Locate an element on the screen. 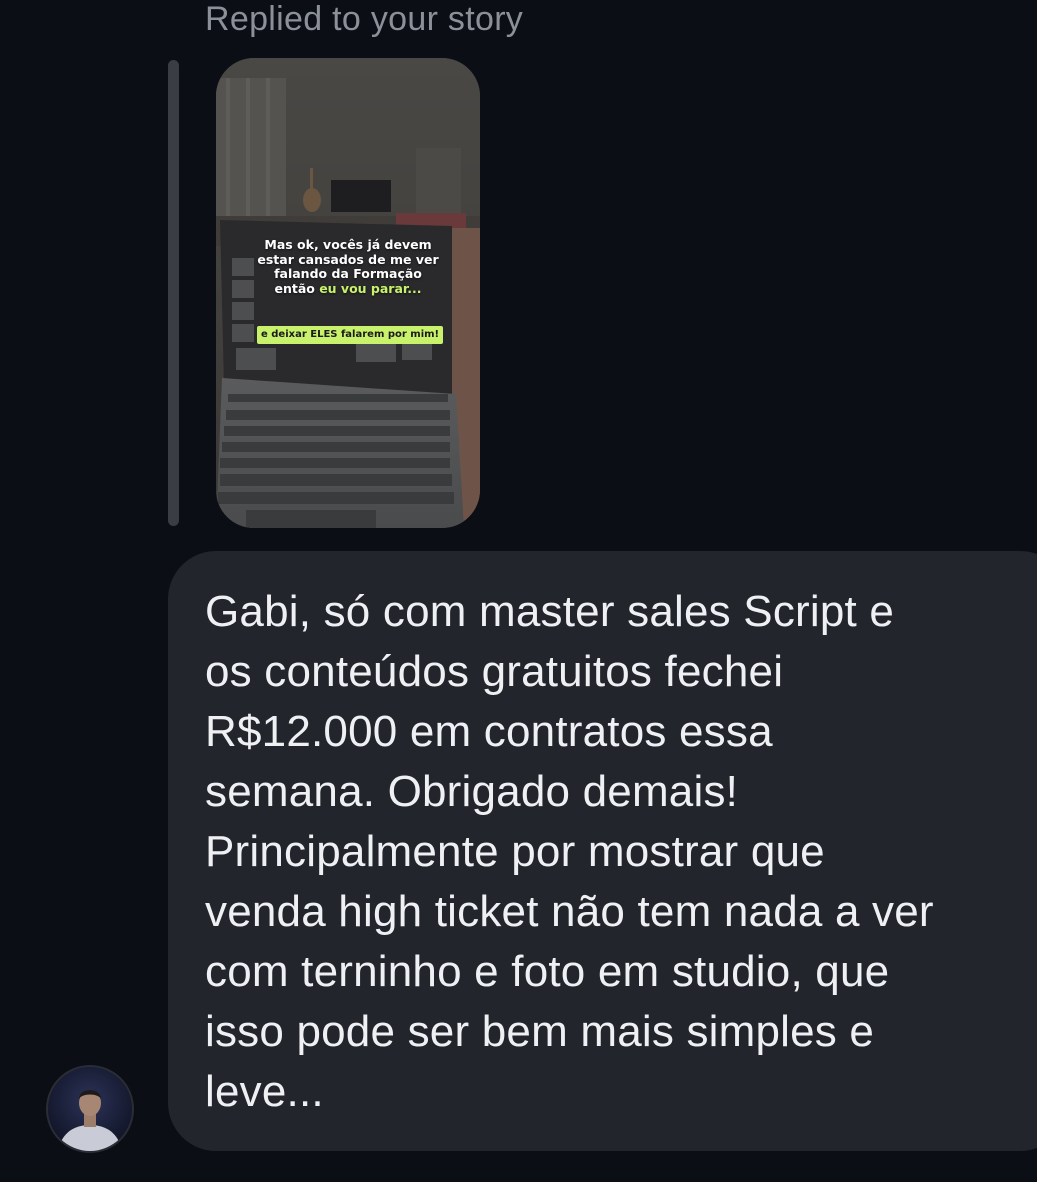 This screenshot has height=1182, width=1037. story-overlay-line: Mas ok, vocês já devem is located at coordinates (348, 244).